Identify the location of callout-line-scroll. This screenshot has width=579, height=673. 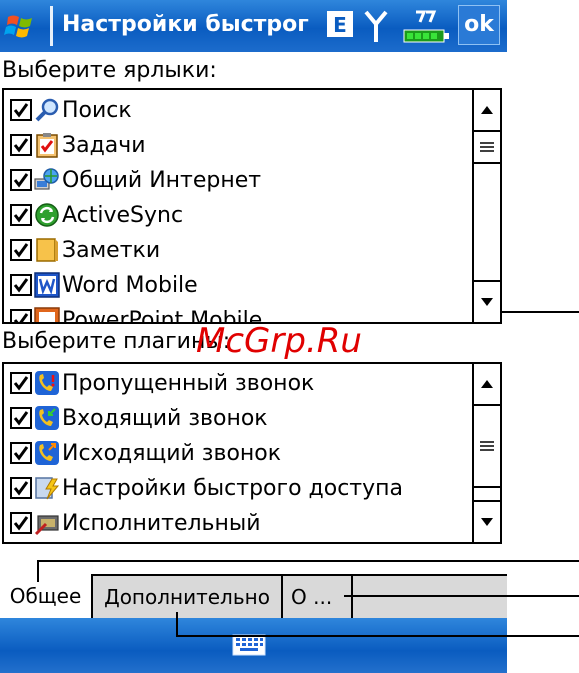
(539, 312).